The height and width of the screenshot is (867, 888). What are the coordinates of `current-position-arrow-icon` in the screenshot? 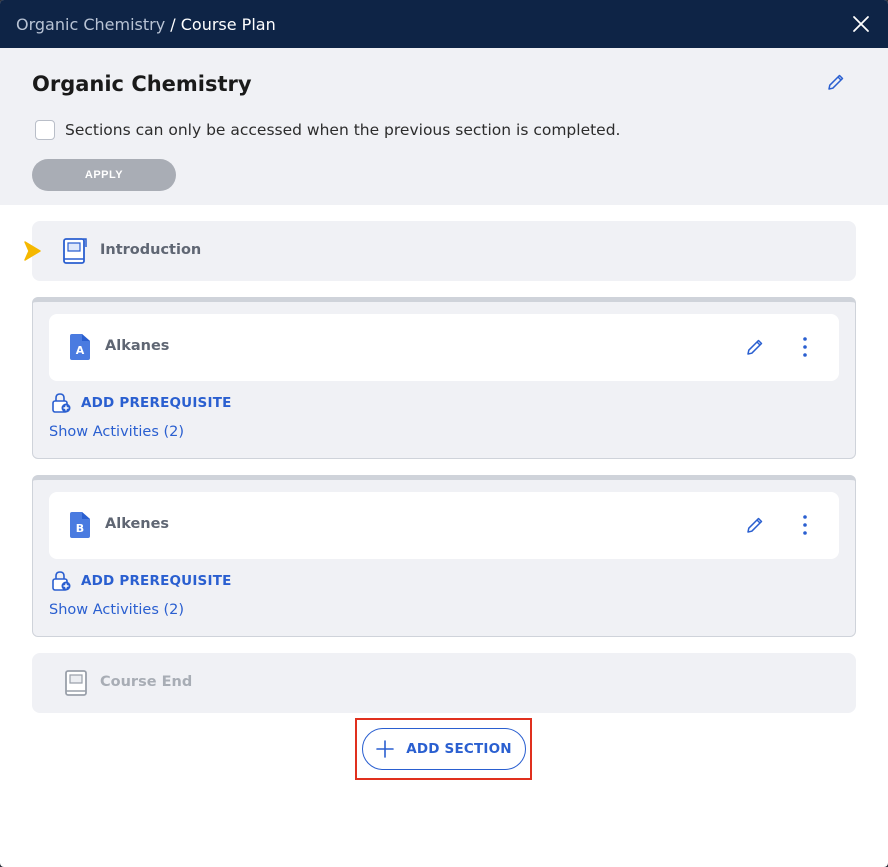 It's located at (32, 251).